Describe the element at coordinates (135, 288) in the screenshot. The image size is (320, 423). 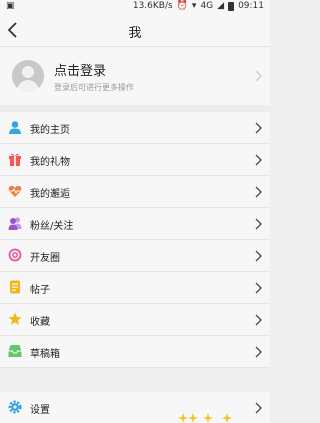
I see `menu-item-posts: 帖子` at that location.